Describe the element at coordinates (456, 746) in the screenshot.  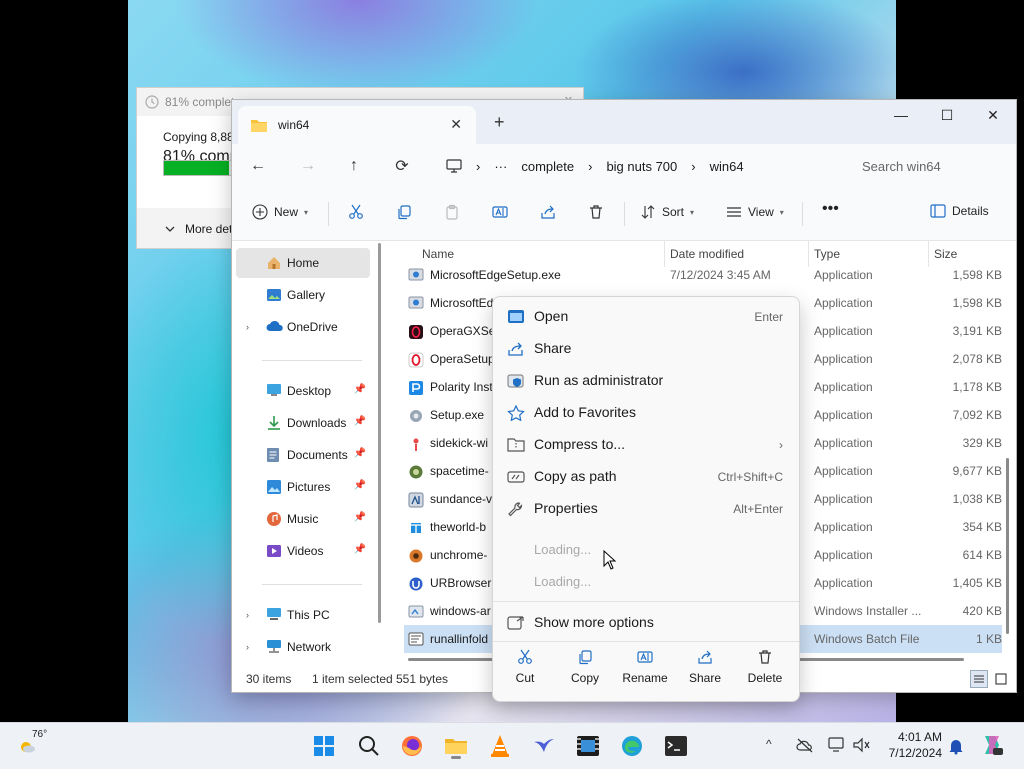
I see `taskbar-file-explorer` at that location.